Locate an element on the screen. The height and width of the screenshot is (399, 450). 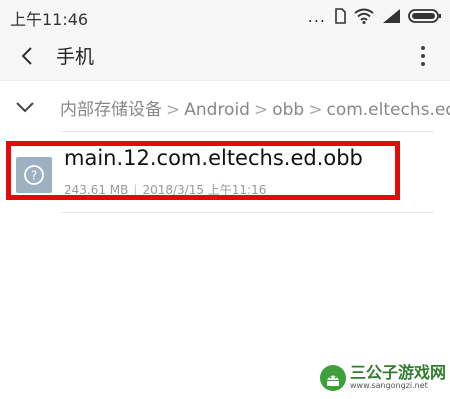
row-divider is located at coordinates (247, 212).